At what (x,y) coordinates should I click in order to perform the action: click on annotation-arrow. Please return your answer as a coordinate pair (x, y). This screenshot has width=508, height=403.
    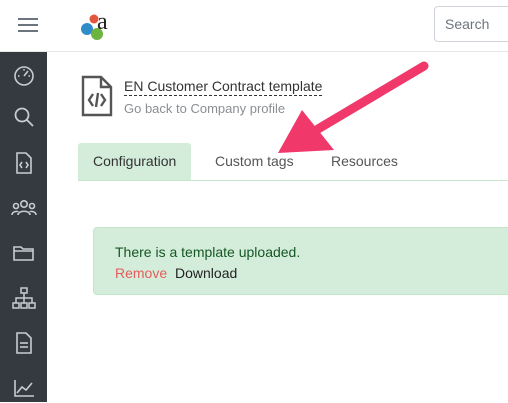
    Looking at the image, I should click on (353, 107).